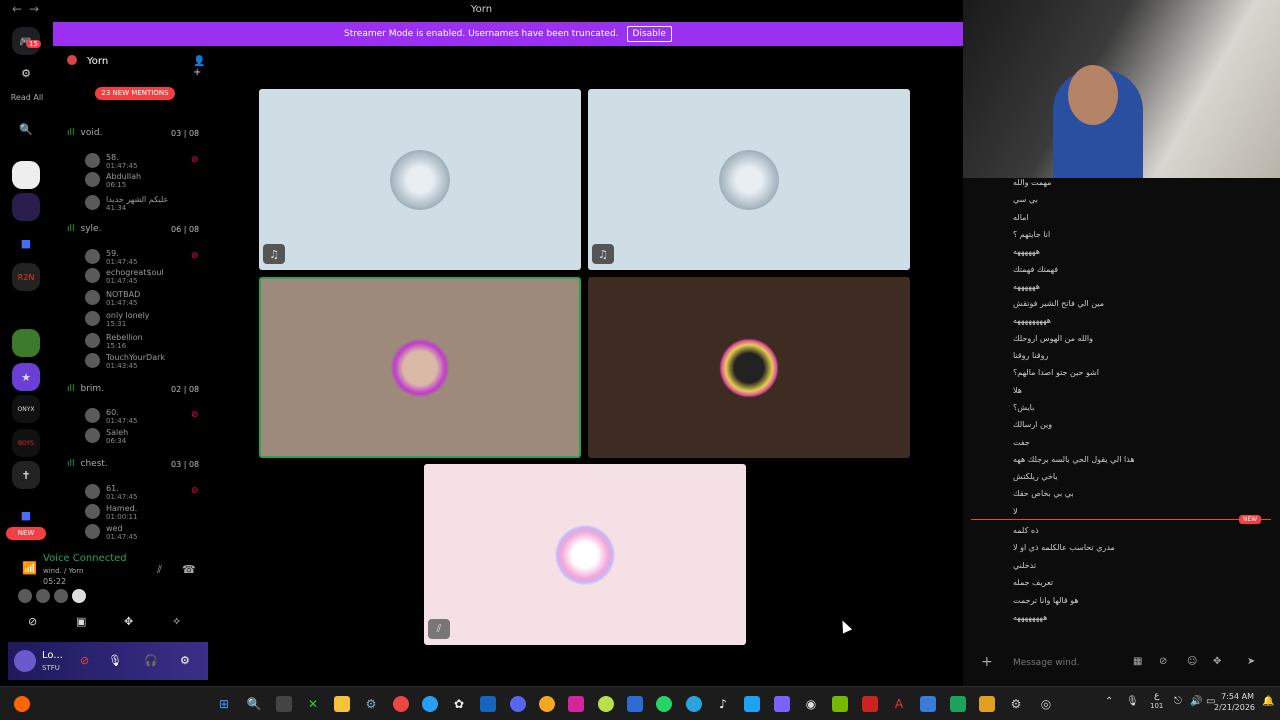 The width and height of the screenshot is (1280, 720). What do you see at coordinates (1109, 701) in the screenshot?
I see `tray-chevron-icon: ⌃` at bounding box center [1109, 701].